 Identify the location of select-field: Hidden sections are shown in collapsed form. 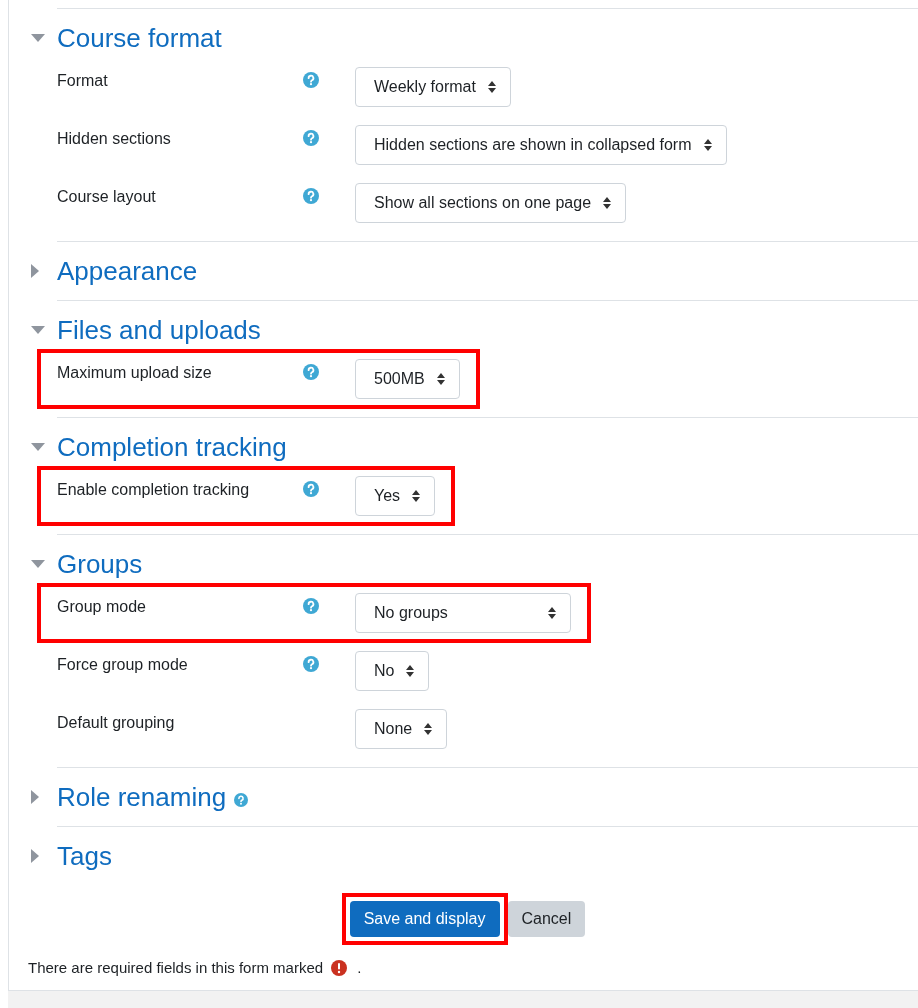
(541, 145).